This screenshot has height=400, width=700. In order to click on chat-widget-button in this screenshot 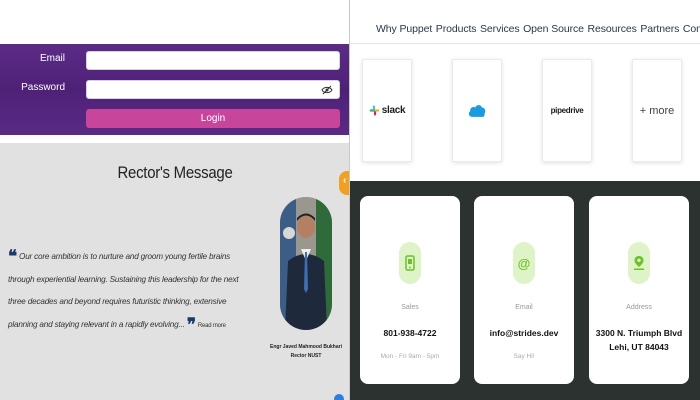, I will do `click(339, 397)`.